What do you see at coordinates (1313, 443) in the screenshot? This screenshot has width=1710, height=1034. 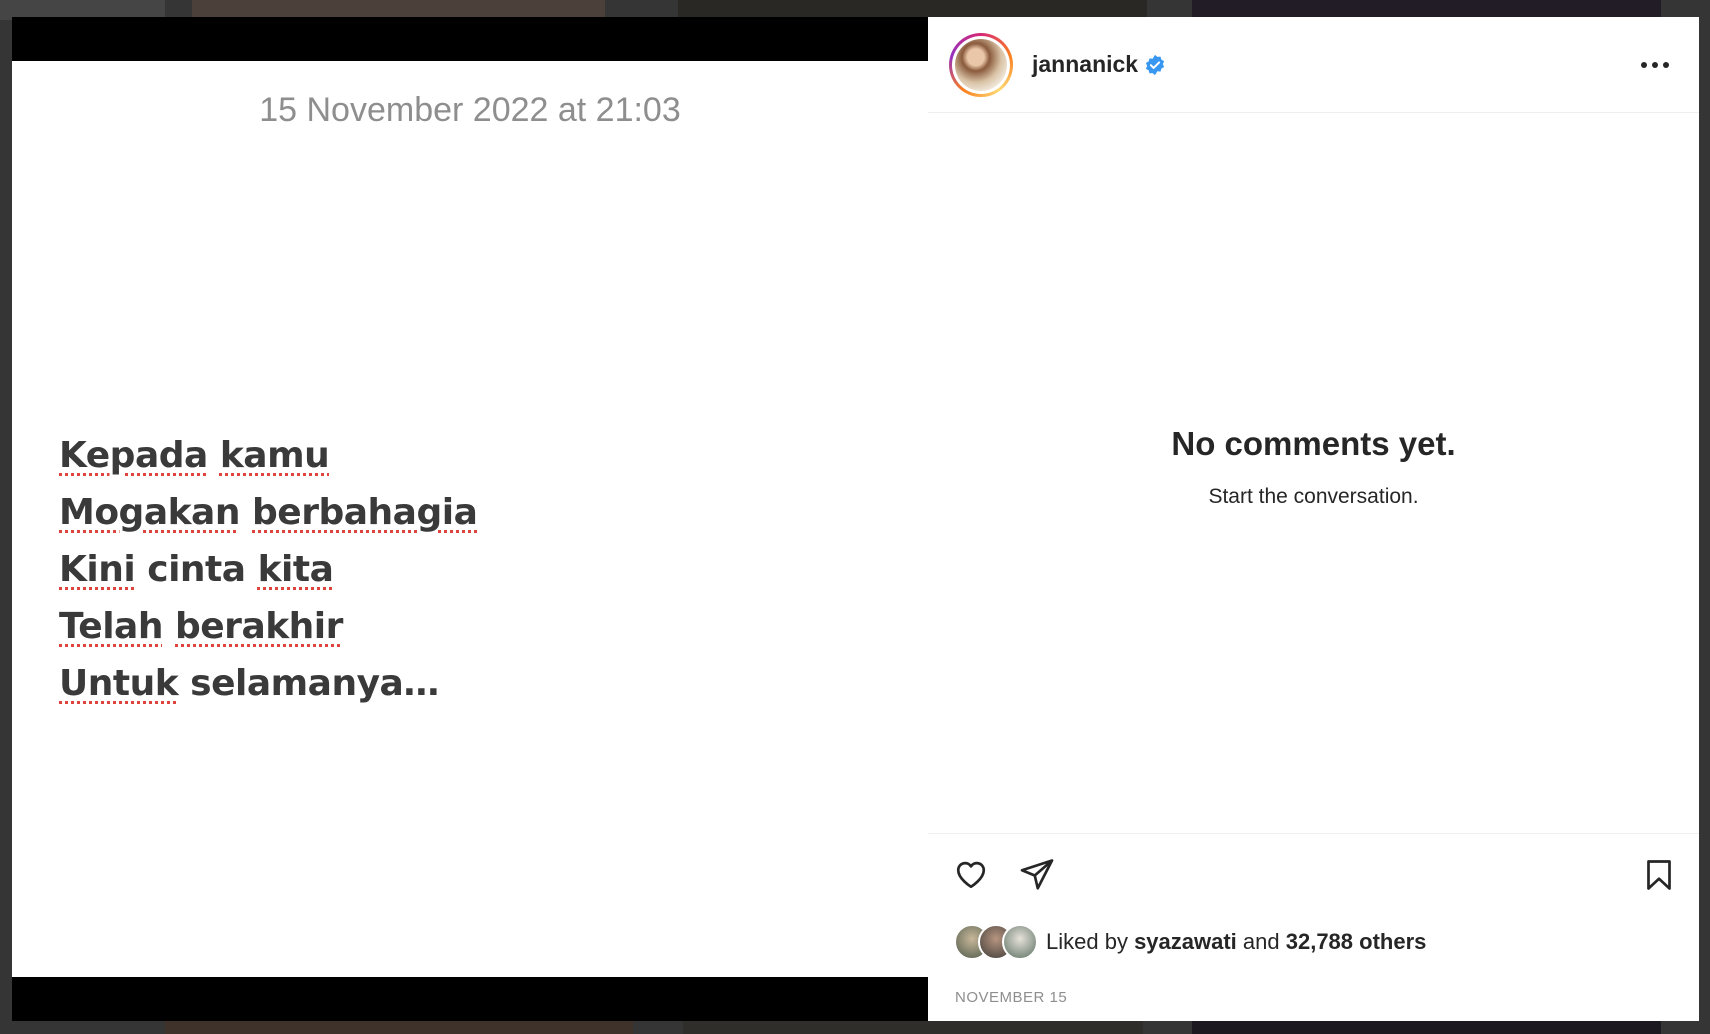 I see `empty-comments-title: No comments yet.` at bounding box center [1313, 443].